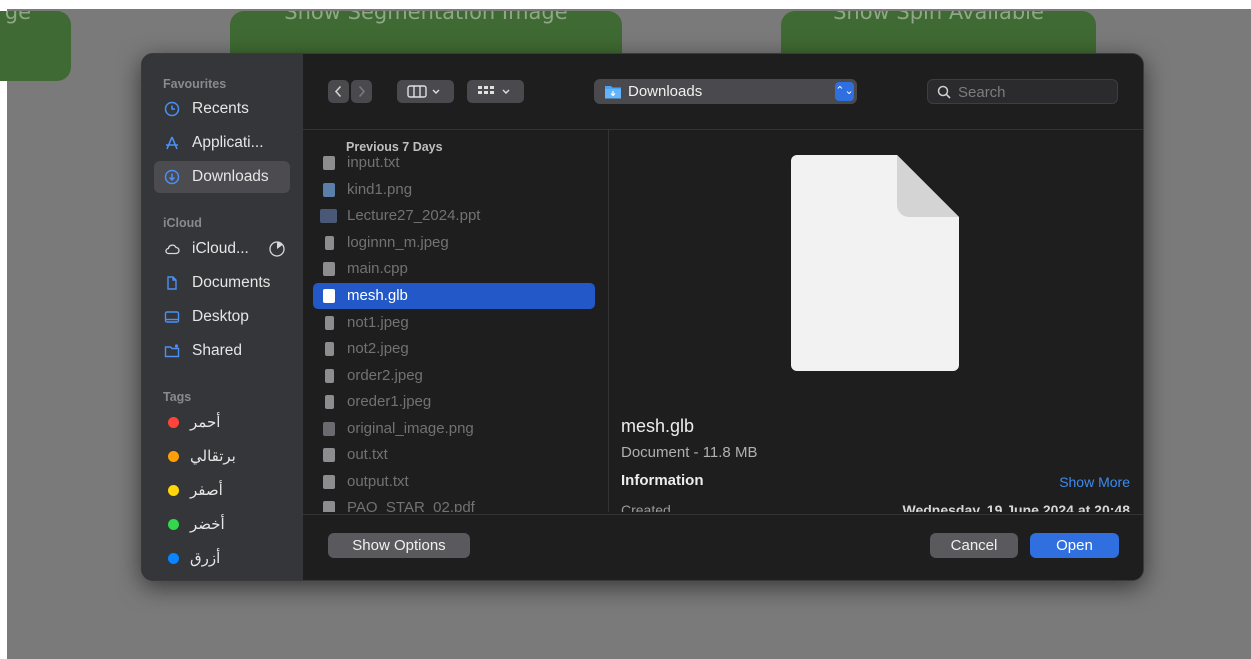  Describe the element at coordinates (625, 4) in the screenshot. I see `page-top-strip` at that location.